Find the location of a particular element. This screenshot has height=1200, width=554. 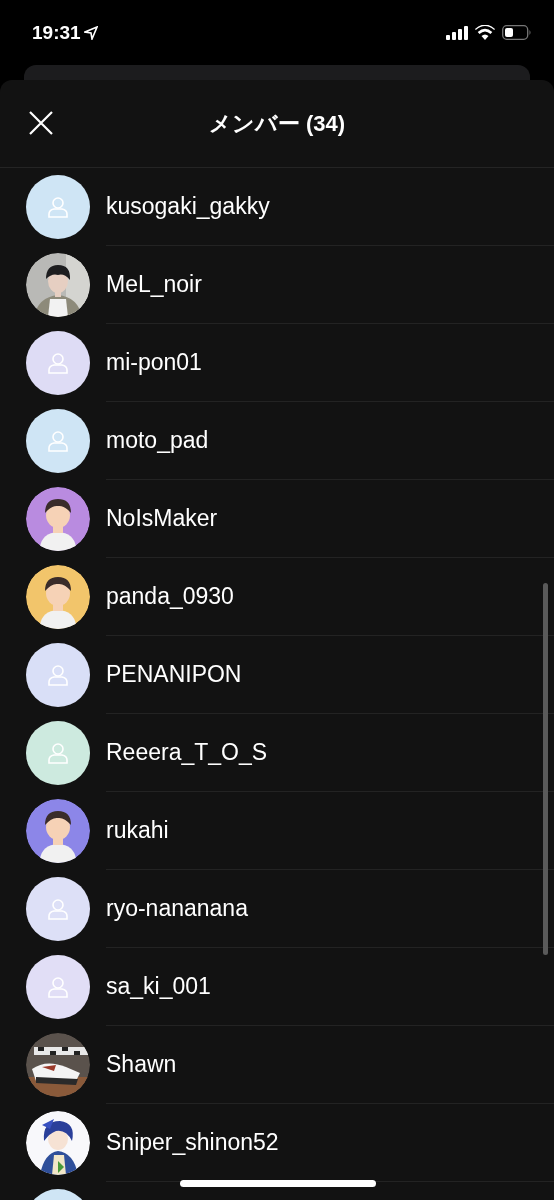

member-name: rukahi is located at coordinates (137, 830).